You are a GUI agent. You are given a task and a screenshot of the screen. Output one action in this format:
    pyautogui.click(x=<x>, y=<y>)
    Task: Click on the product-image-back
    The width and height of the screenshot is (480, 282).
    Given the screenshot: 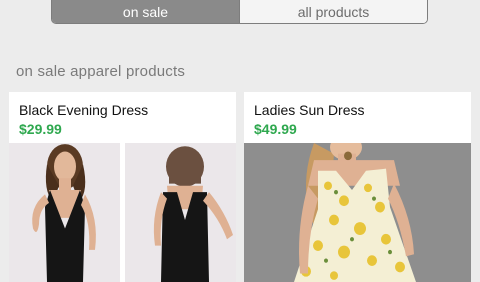 What is the action you would take?
    pyautogui.click(x=180, y=212)
    